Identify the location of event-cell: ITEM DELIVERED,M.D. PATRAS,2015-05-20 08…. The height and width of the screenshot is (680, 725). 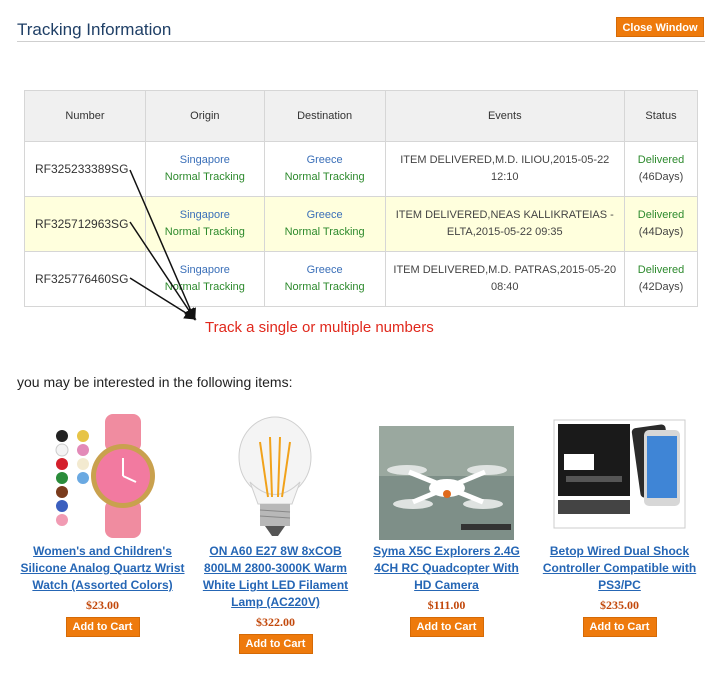
(505, 279).